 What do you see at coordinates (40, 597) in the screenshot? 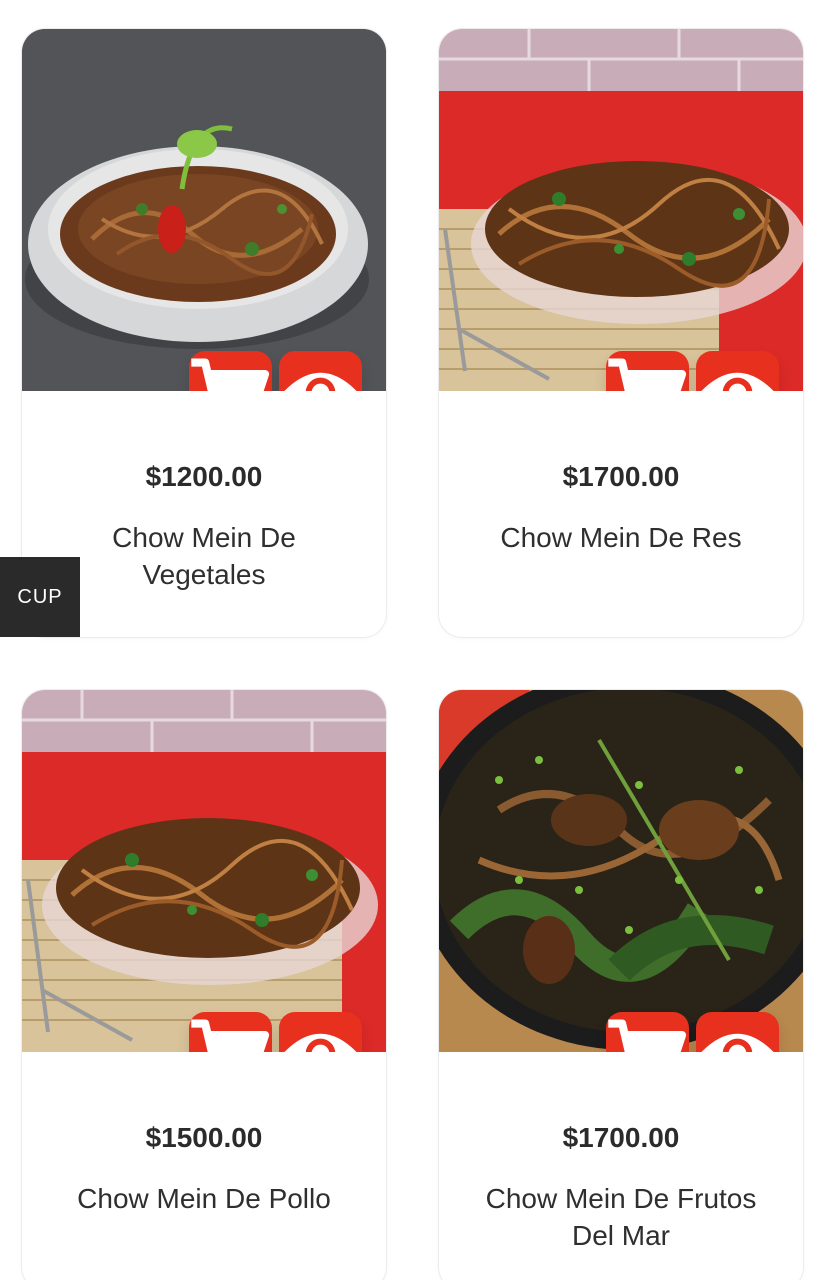
I see `currency-selector-button: CUP` at bounding box center [40, 597].